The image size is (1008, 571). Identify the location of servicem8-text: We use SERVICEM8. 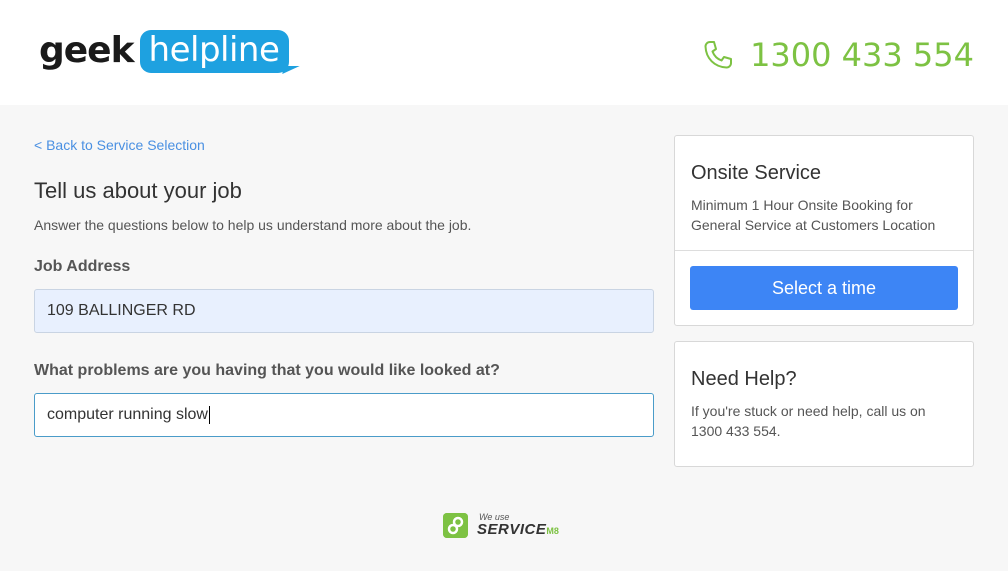
(518, 525).